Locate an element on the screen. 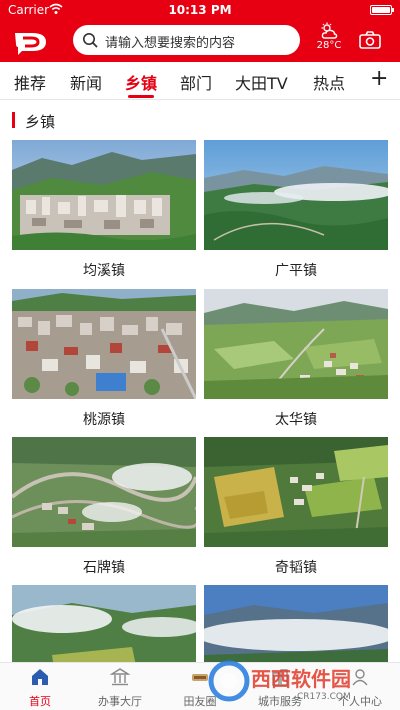 The width and height of the screenshot is (400, 710). town-photo-taoyuan is located at coordinates (104, 344).